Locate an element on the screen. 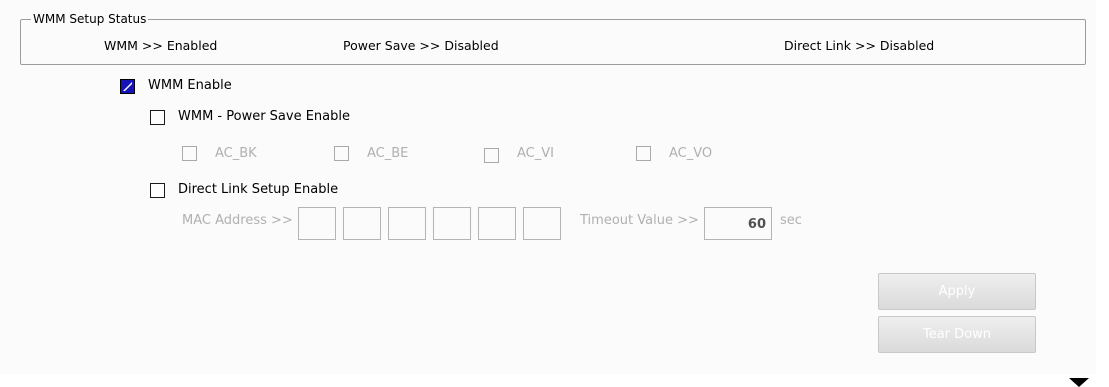 The width and height of the screenshot is (1109, 387). mac-octet-3-input is located at coordinates (407, 223).